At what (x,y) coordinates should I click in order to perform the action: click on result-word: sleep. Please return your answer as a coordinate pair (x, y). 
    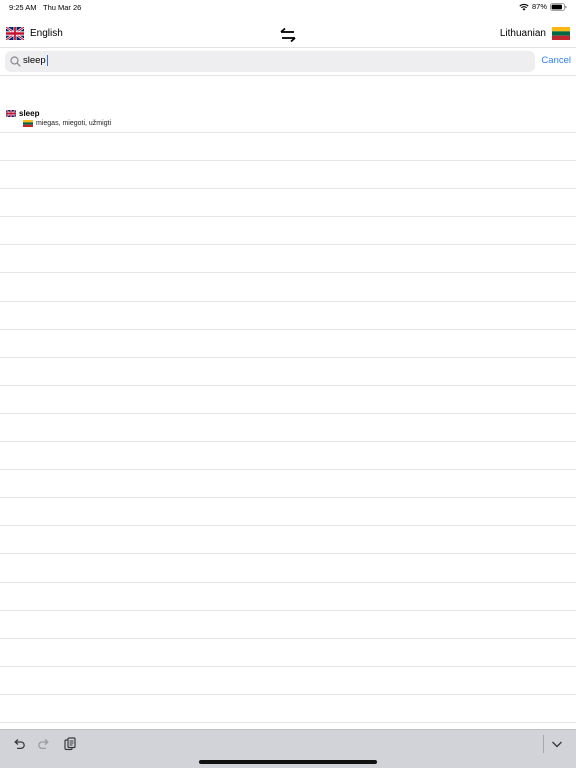
    Looking at the image, I should click on (29, 113).